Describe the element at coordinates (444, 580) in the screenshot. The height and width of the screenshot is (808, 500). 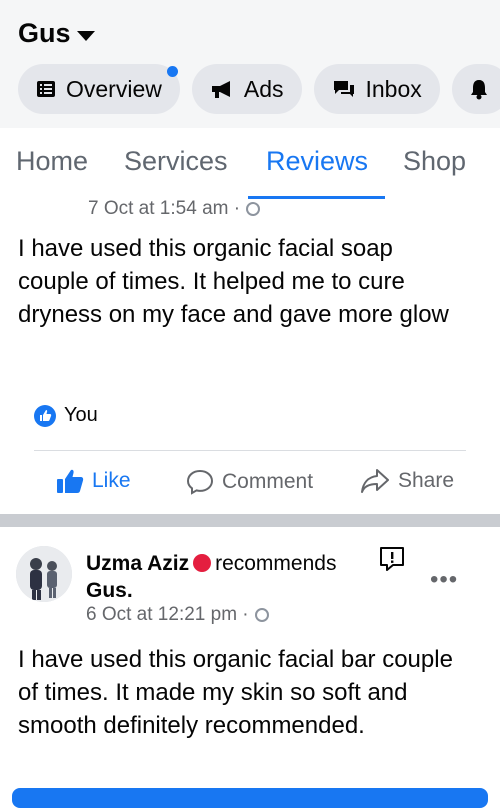
I see `more-options-icon: •••` at that location.